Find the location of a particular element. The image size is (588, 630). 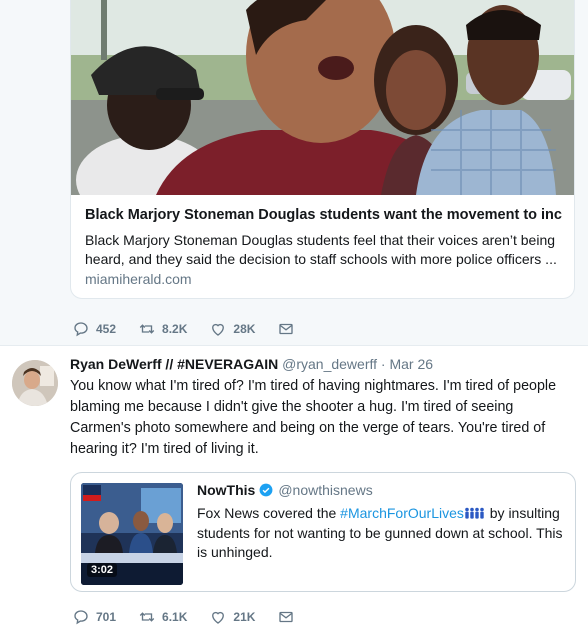

retweet-count: 8.2K is located at coordinates (175, 329).